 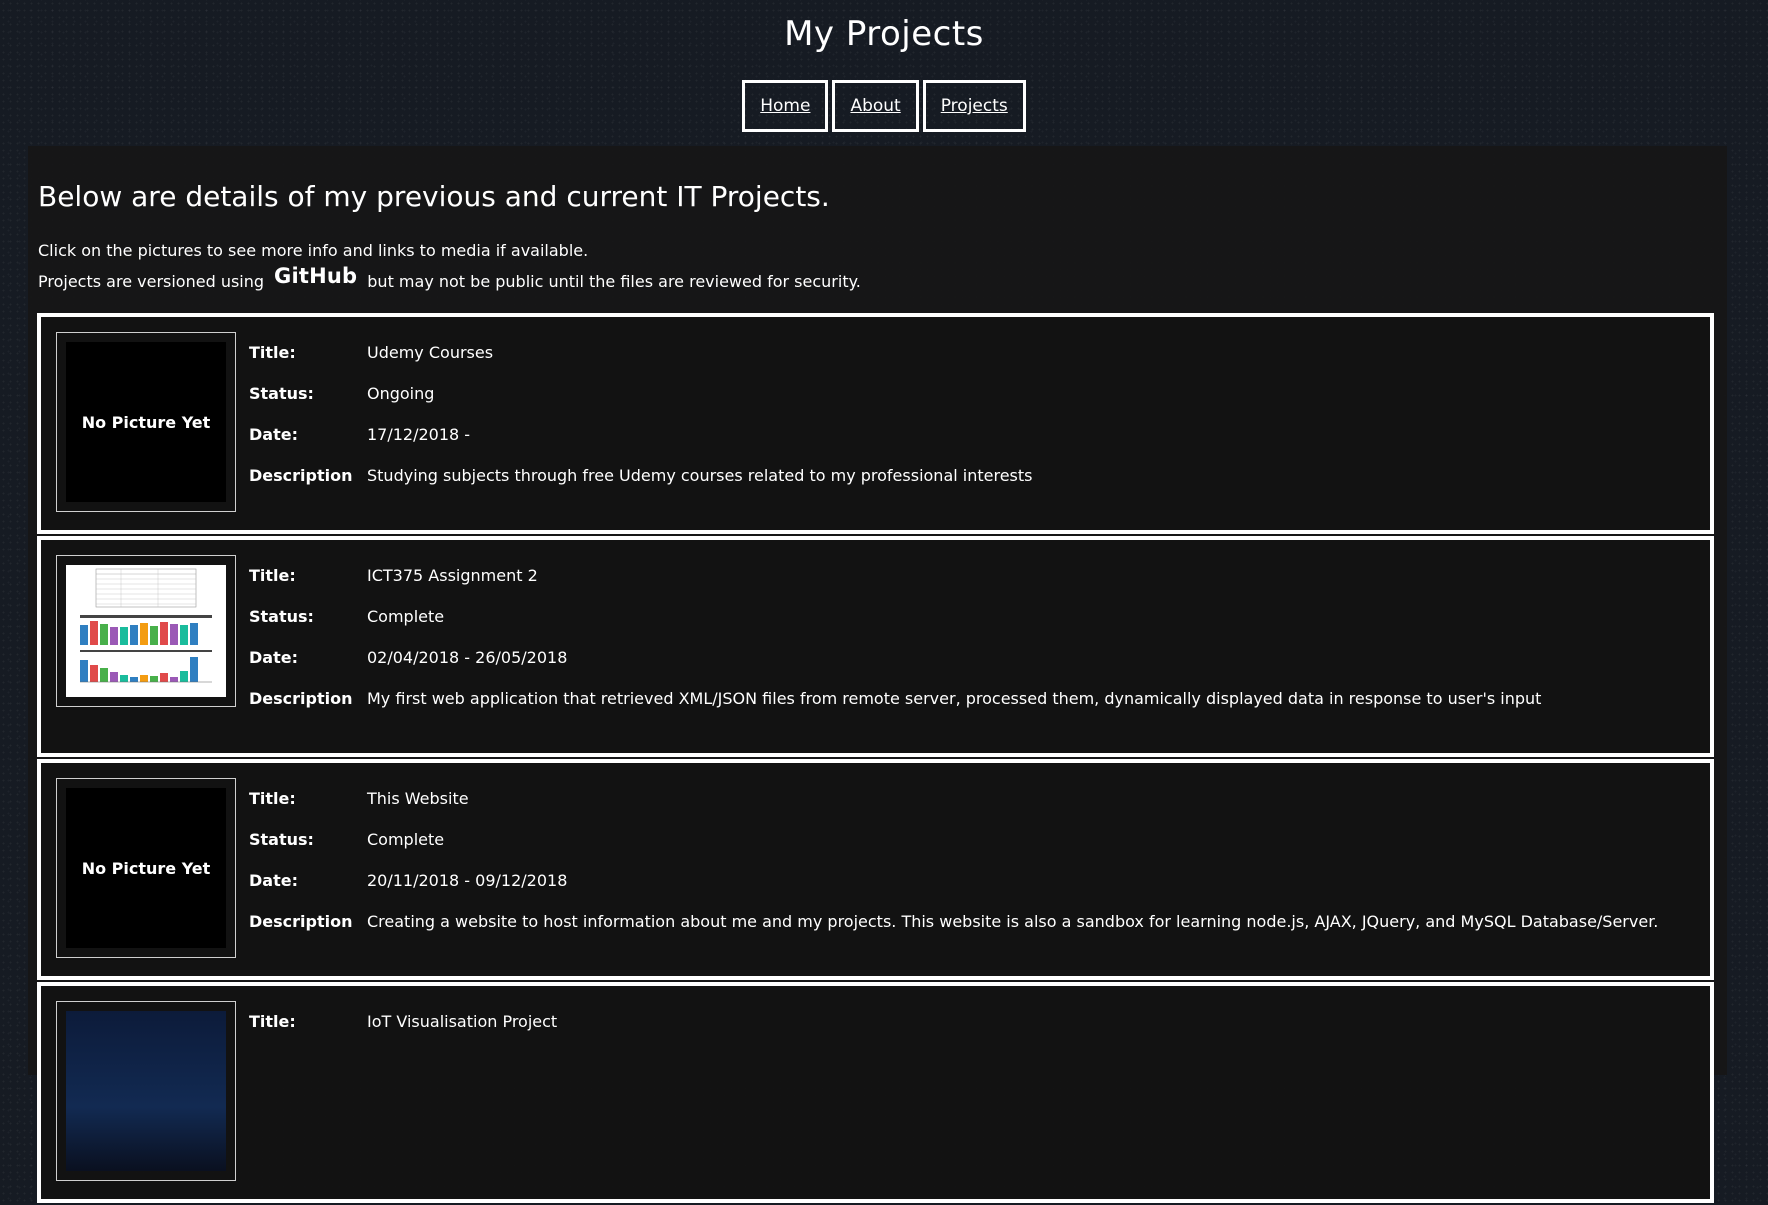 I want to click on versioning-text-before: Projects are versioned using, so click(x=151, y=281).